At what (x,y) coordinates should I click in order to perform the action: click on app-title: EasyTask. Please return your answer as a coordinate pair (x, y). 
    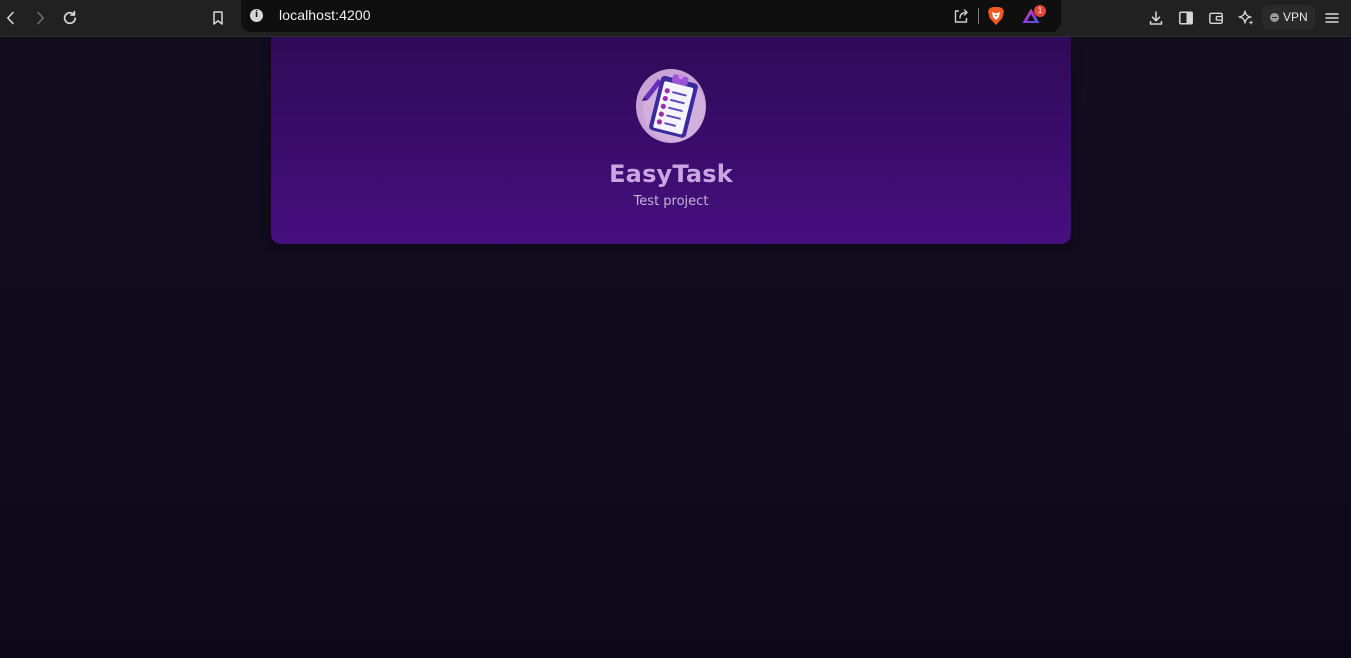
    Looking at the image, I should click on (671, 174).